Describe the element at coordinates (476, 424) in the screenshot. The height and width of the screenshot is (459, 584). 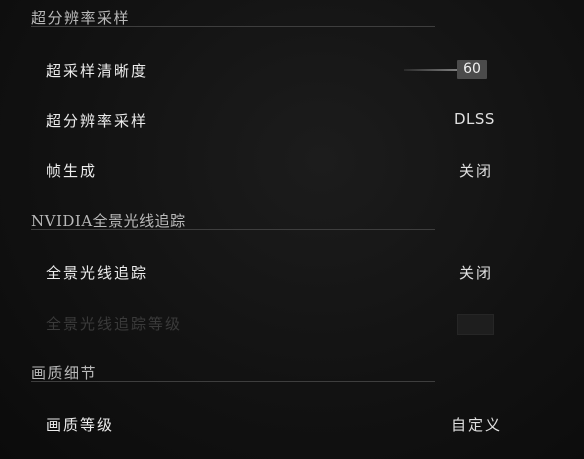
I see `setting-value-quality-level: 自定义` at that location.